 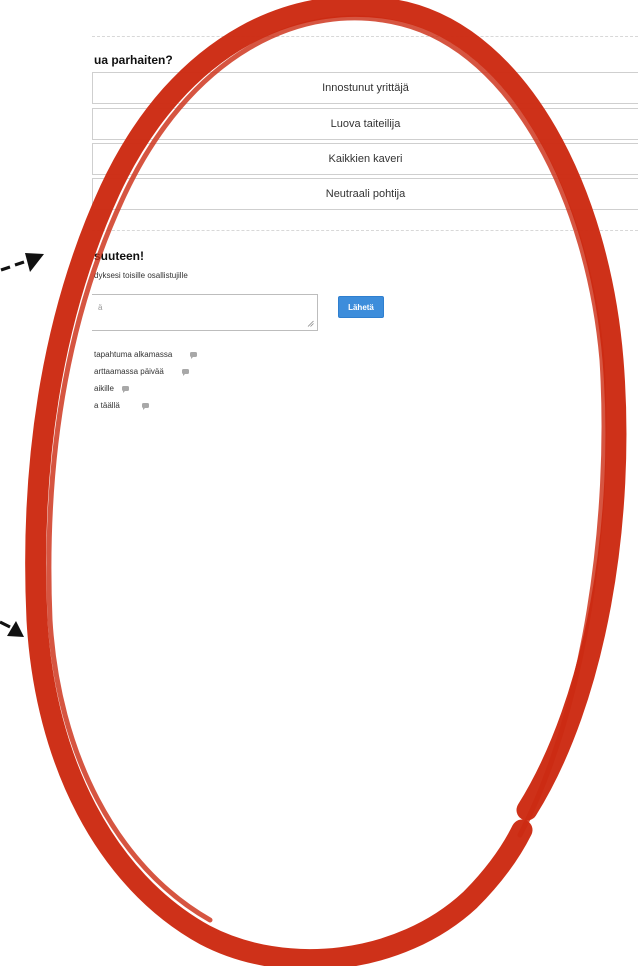 I want to click on resize-handle-icon, so click(x=310, y=323).